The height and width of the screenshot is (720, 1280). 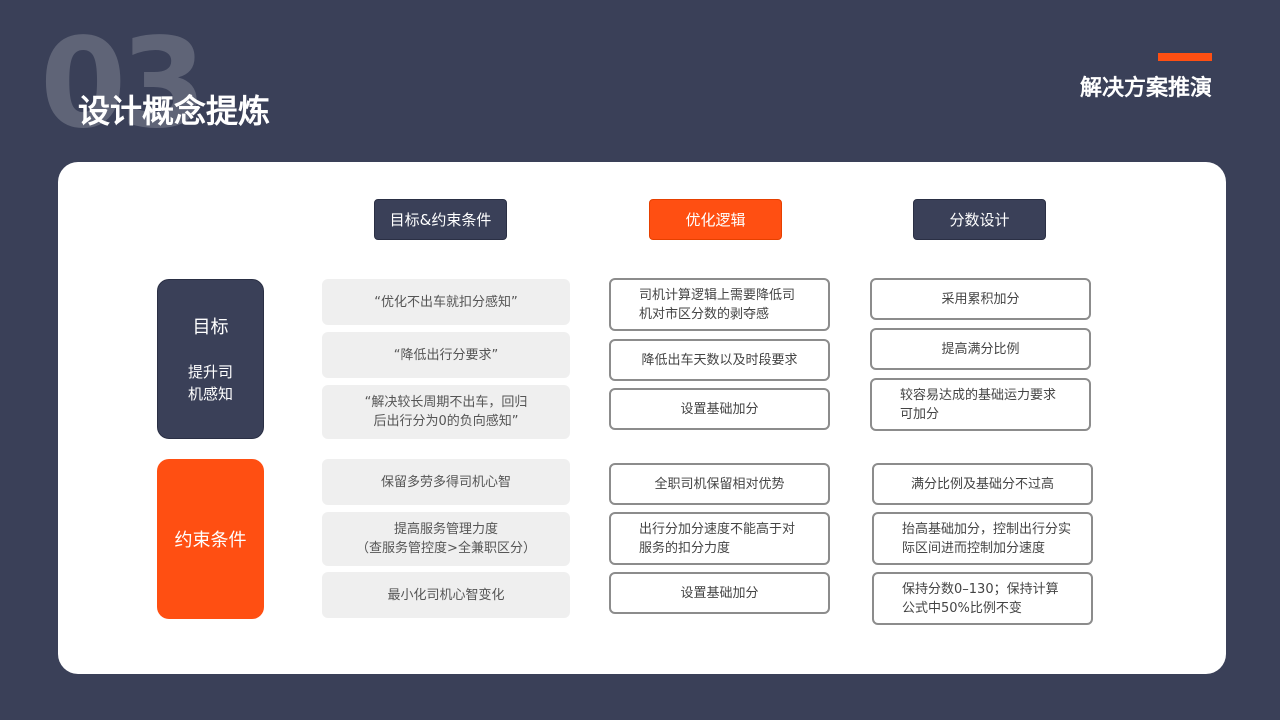 I want to click on constraint-score-item: 满分比例及基础分不过高, so click(x=982, y=484).